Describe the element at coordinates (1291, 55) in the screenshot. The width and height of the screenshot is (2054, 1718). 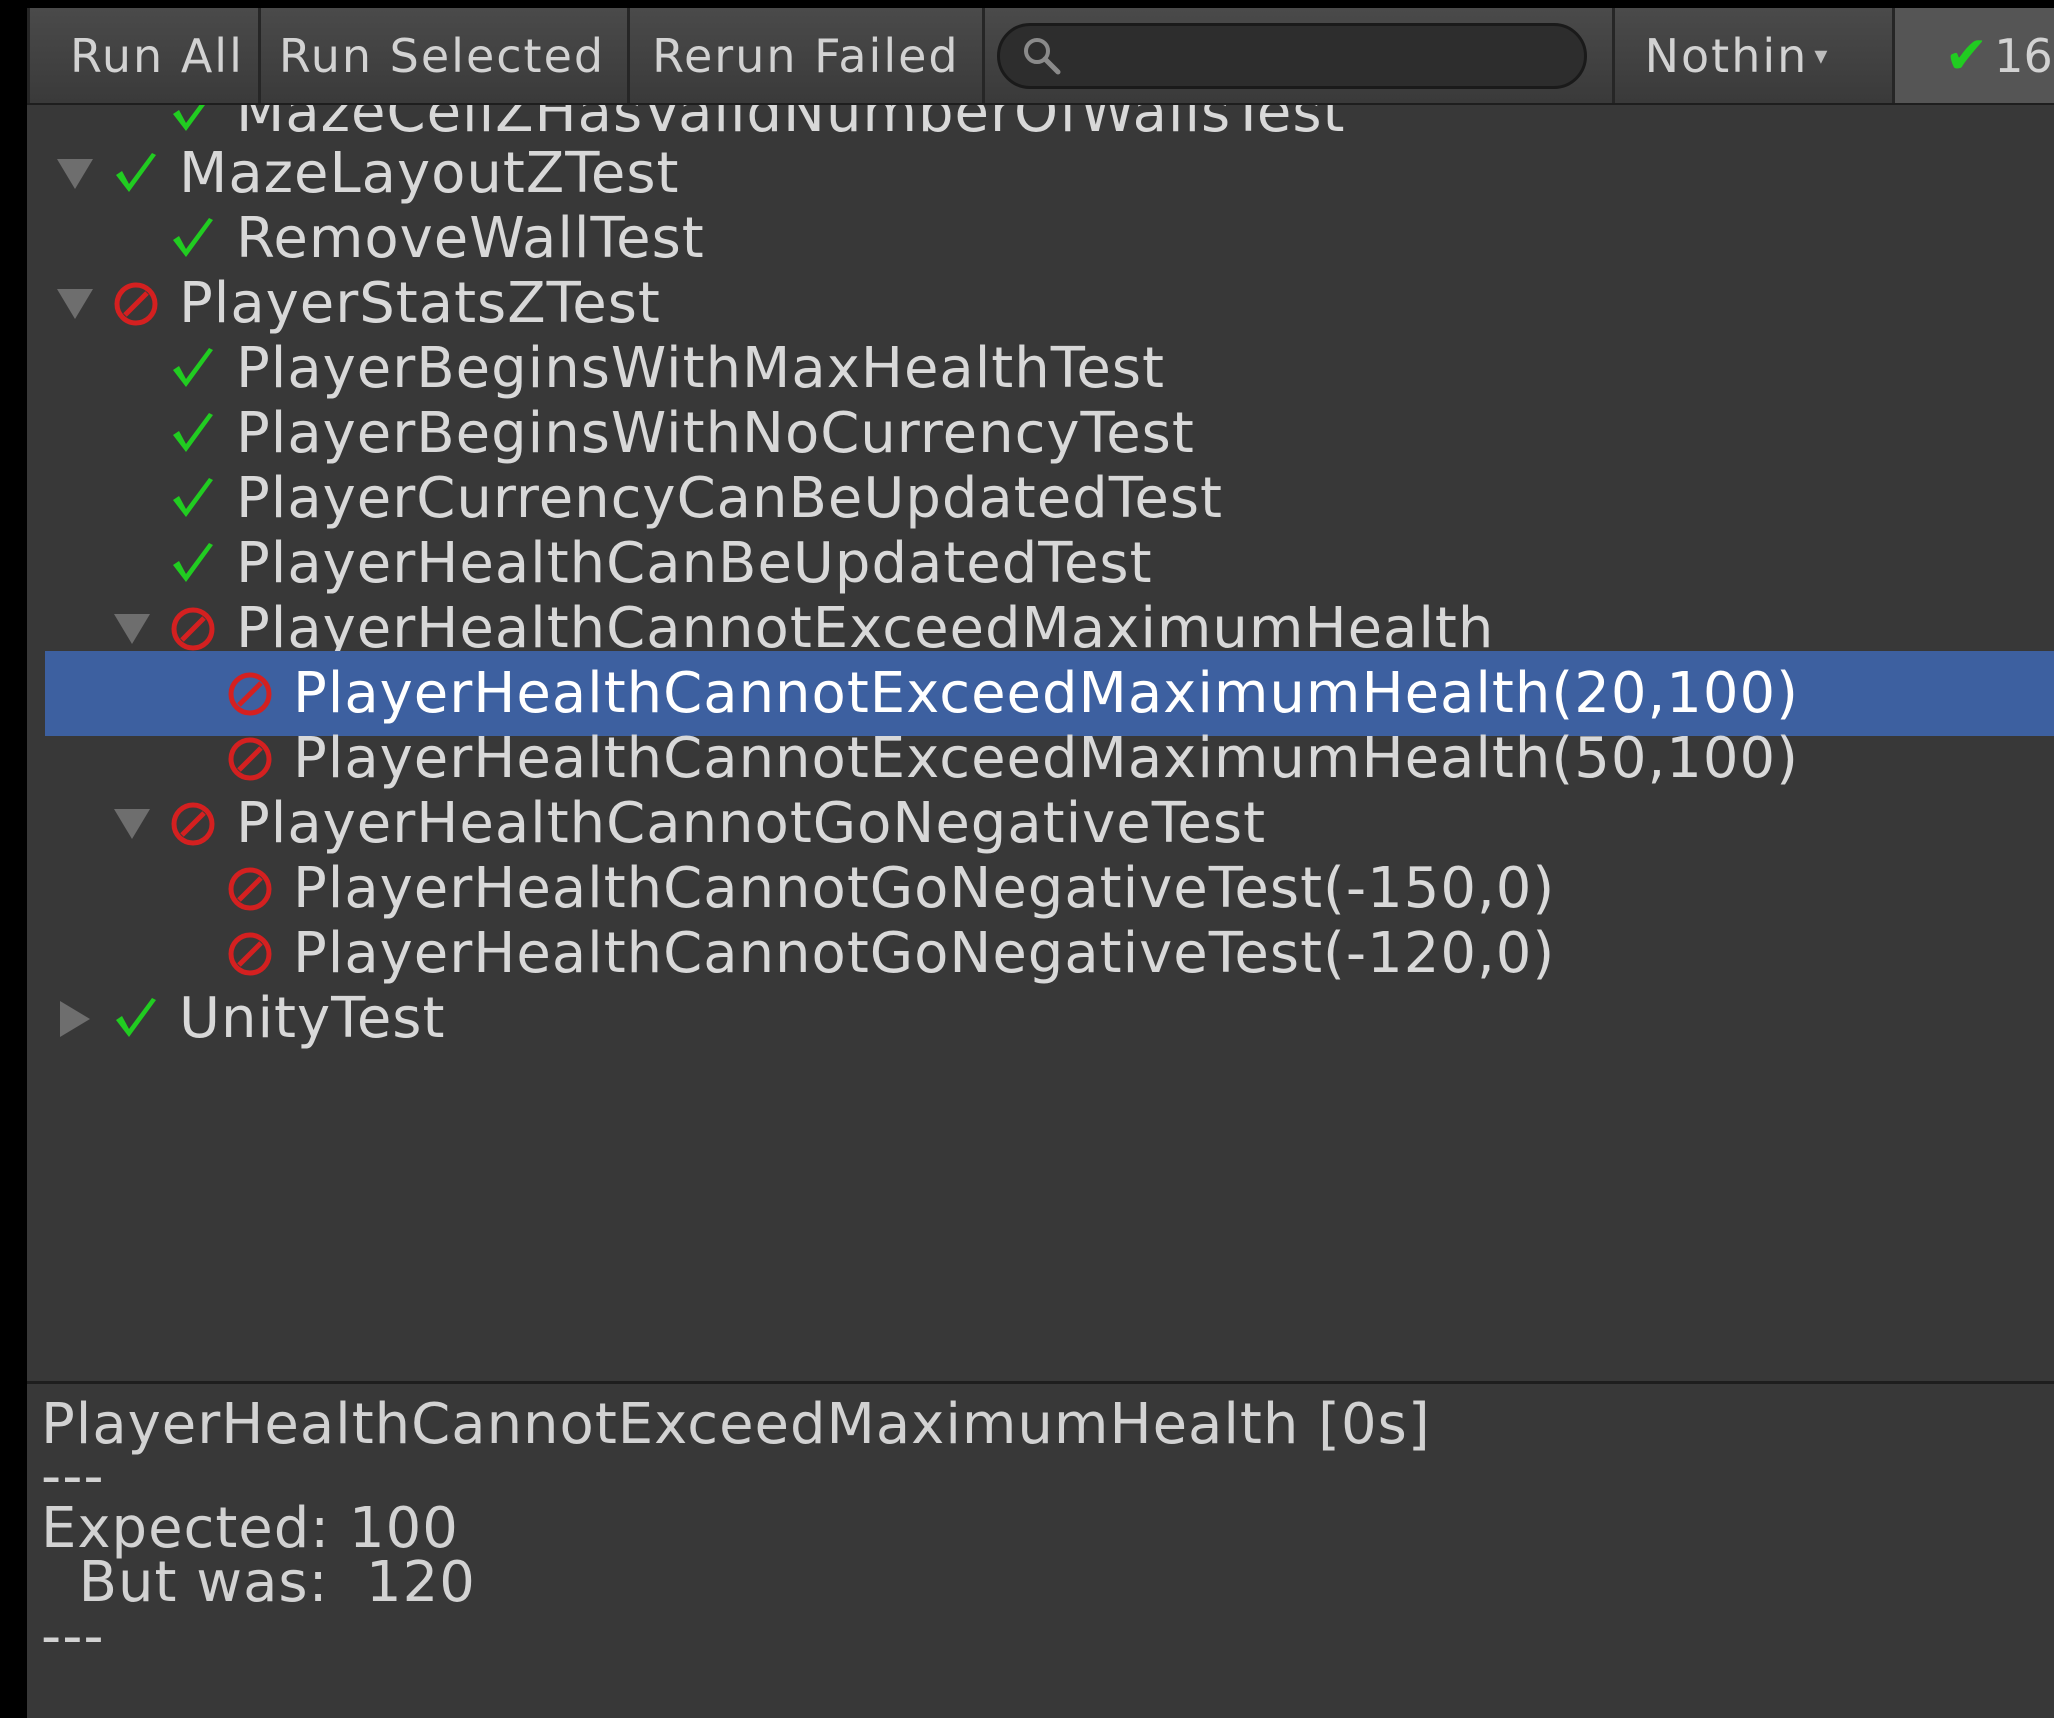
I see `search-input` at that location.